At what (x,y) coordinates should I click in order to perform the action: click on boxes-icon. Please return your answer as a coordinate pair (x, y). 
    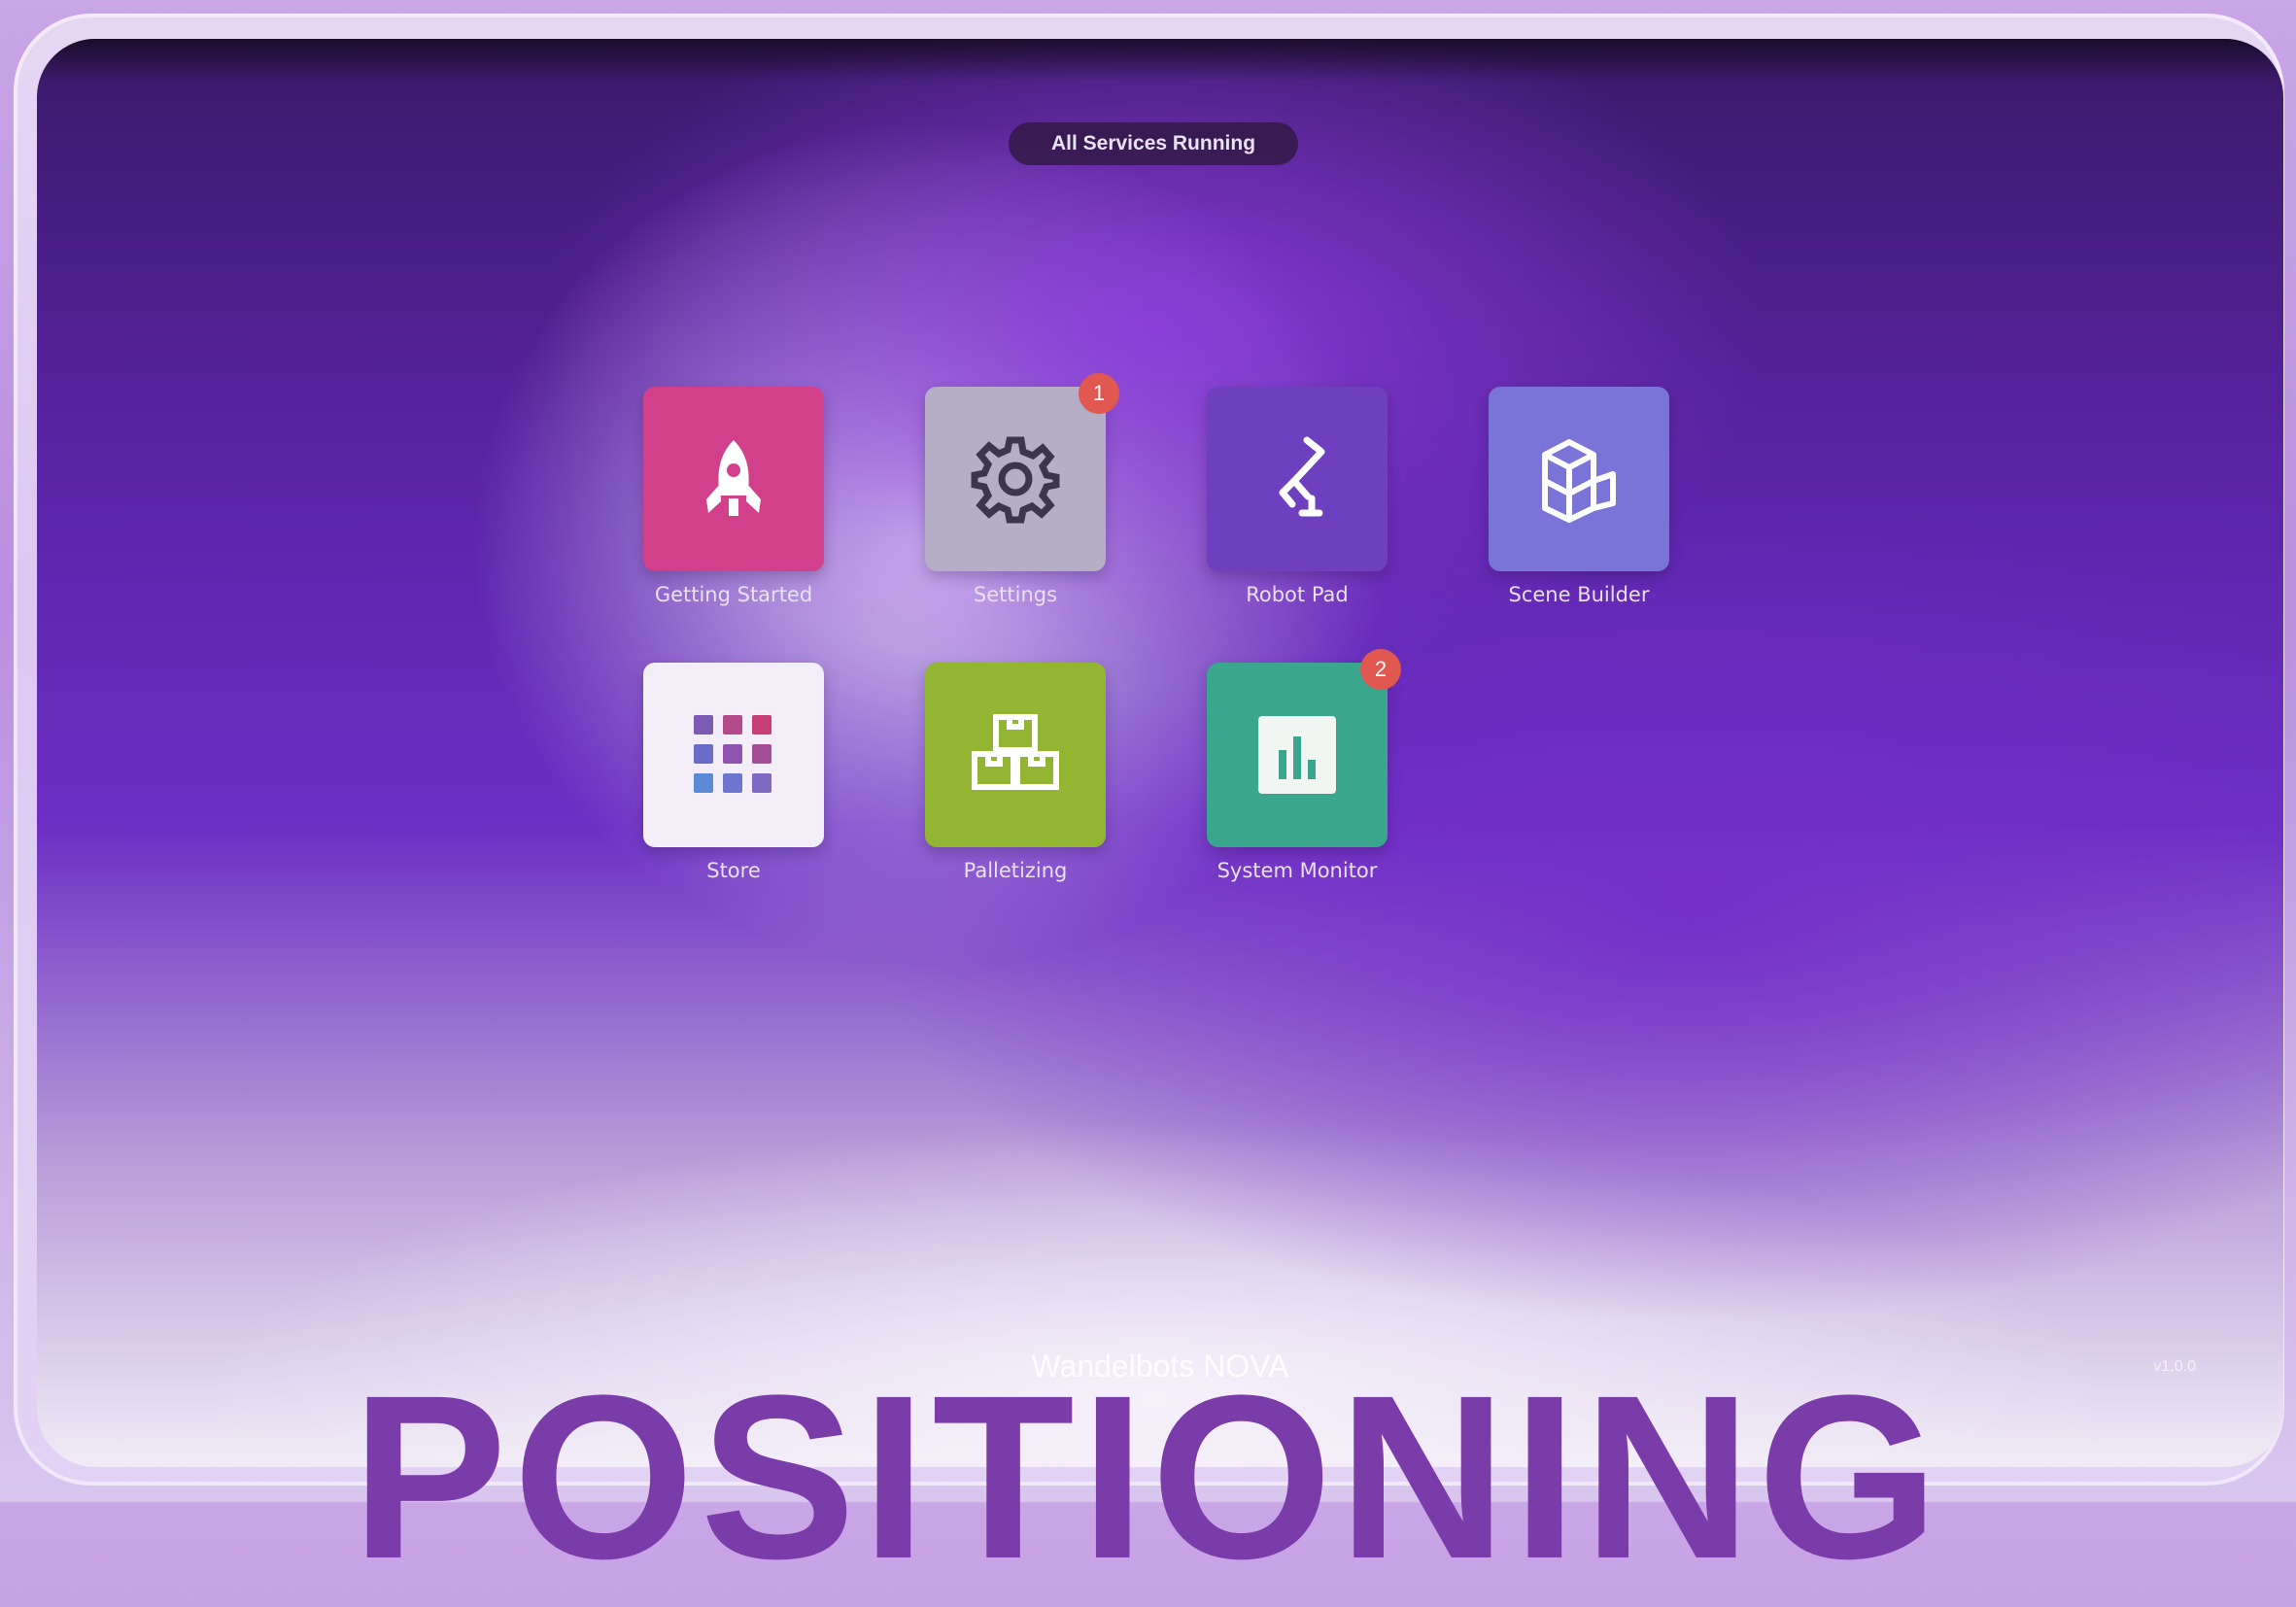
    Looking at the image, I should click on (1016, 752).